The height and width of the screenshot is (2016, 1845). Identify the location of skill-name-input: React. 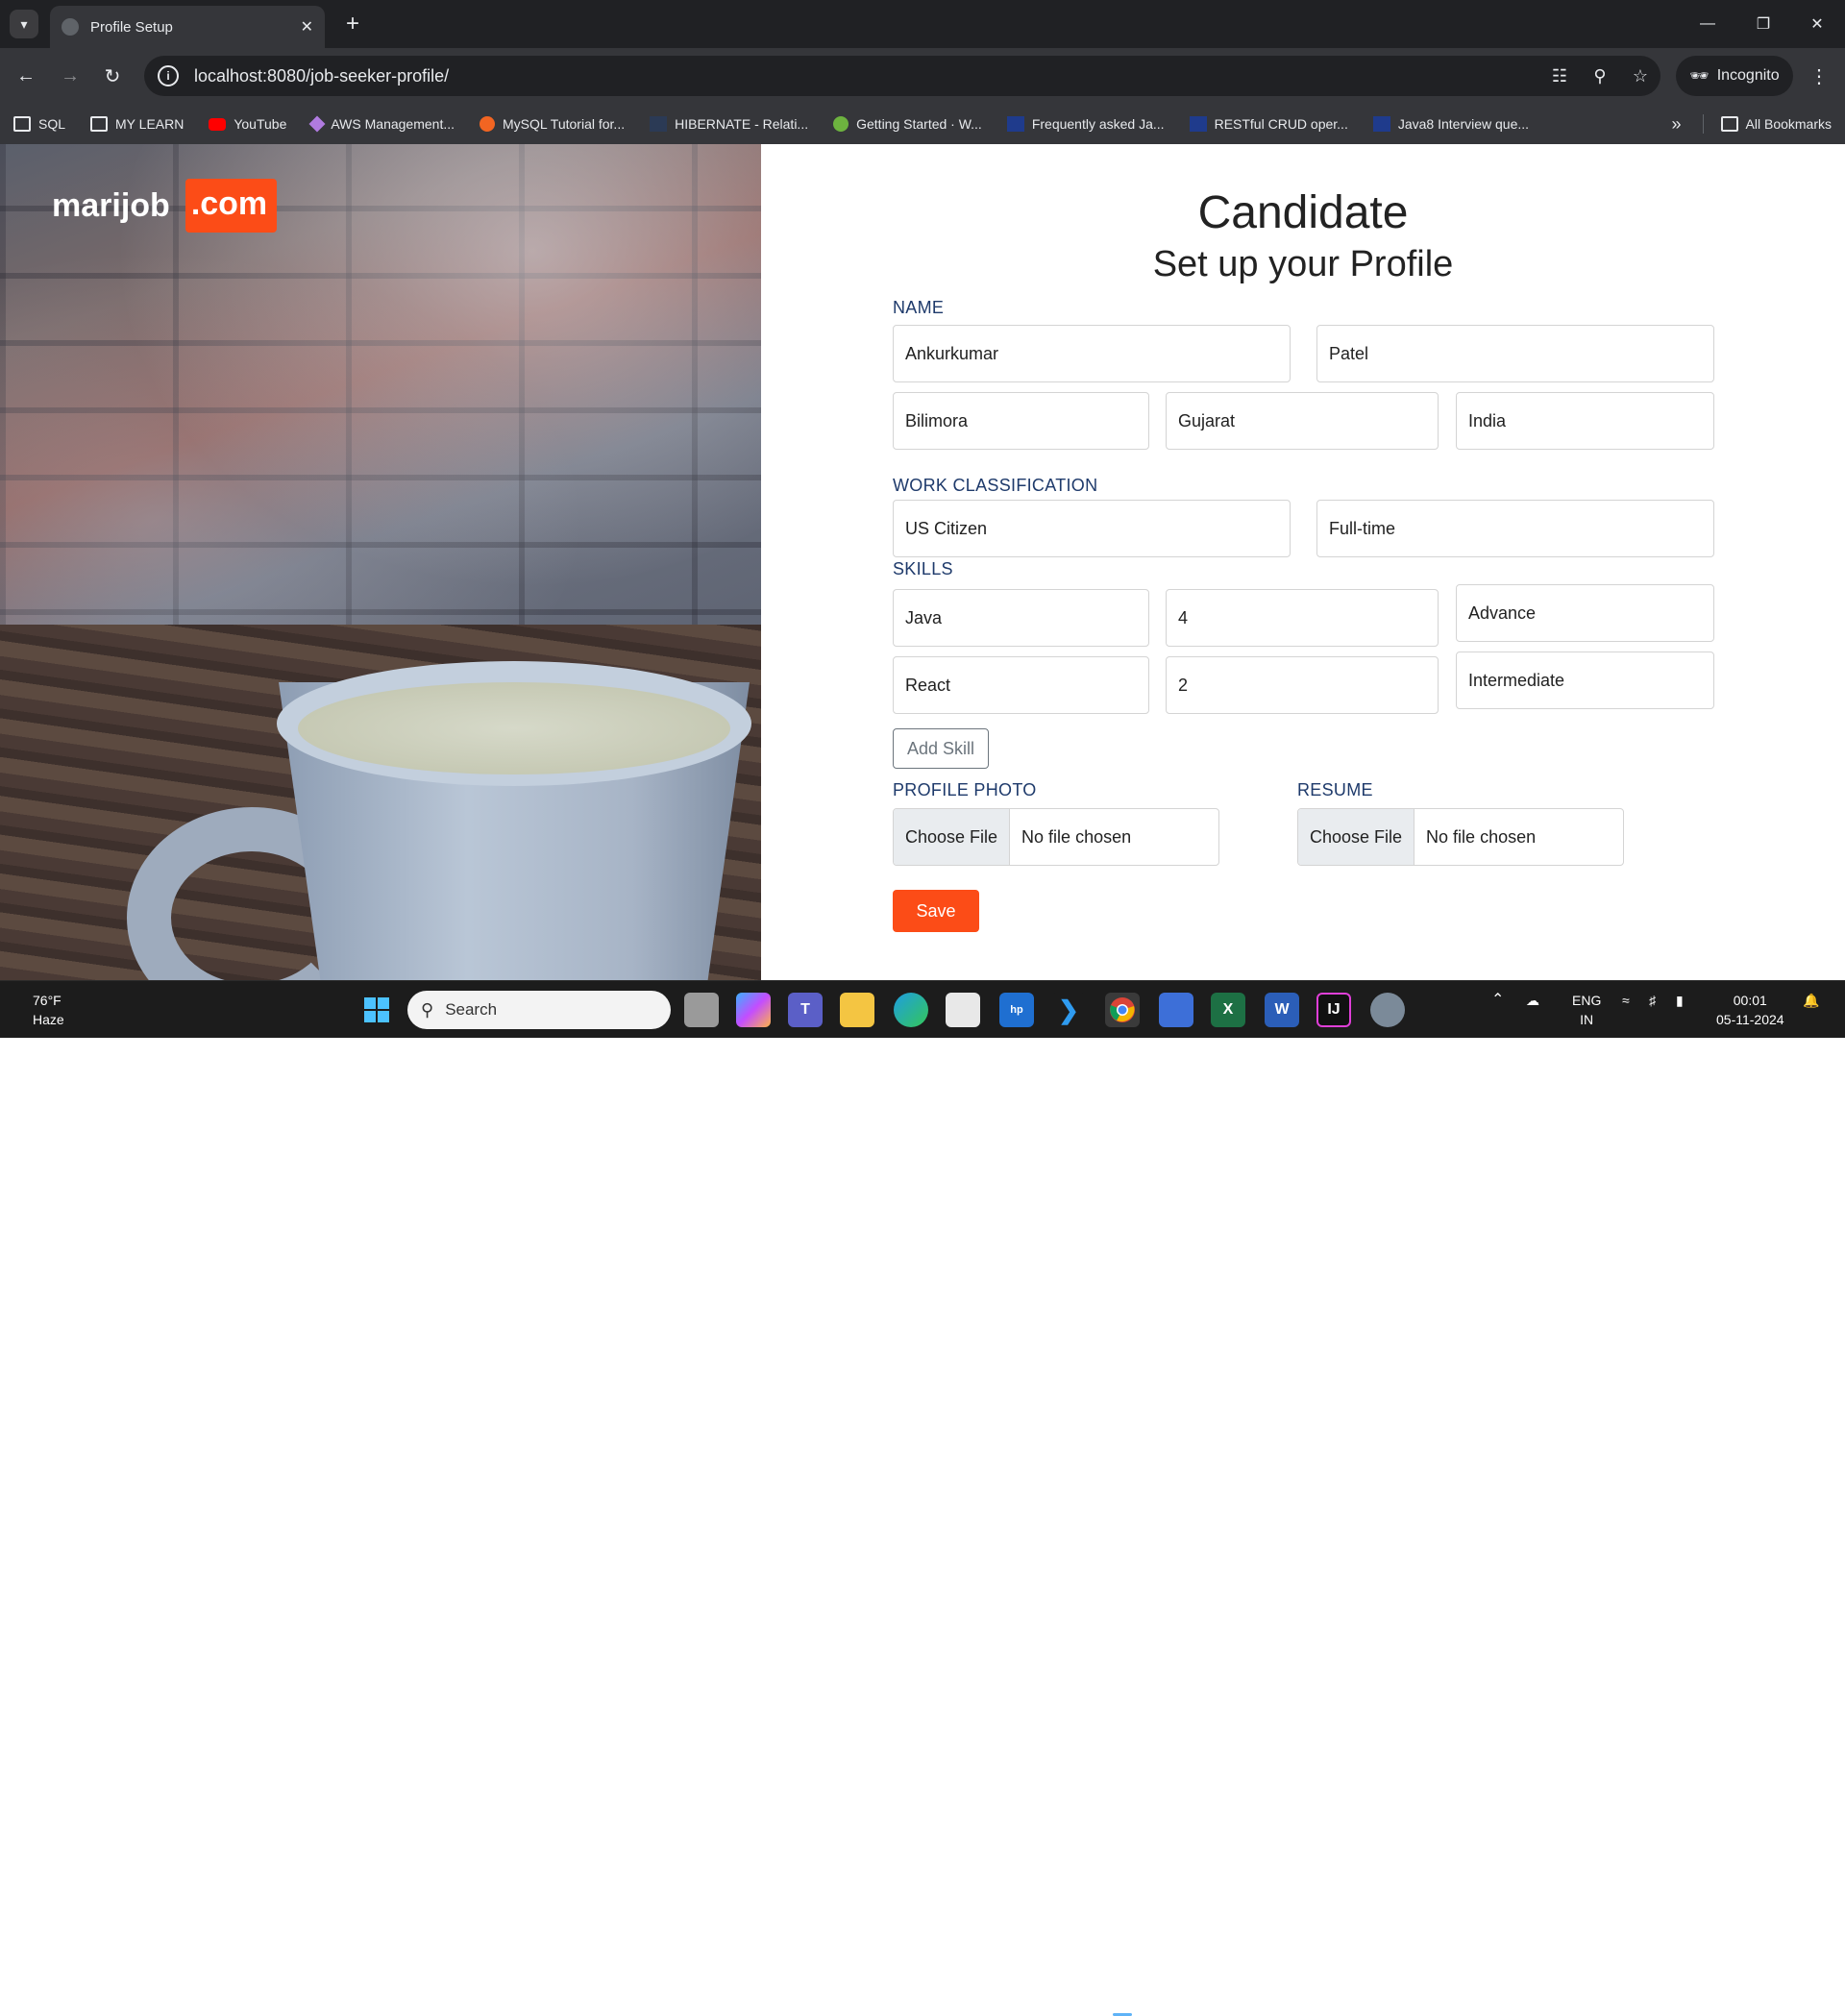
(1021, 685).